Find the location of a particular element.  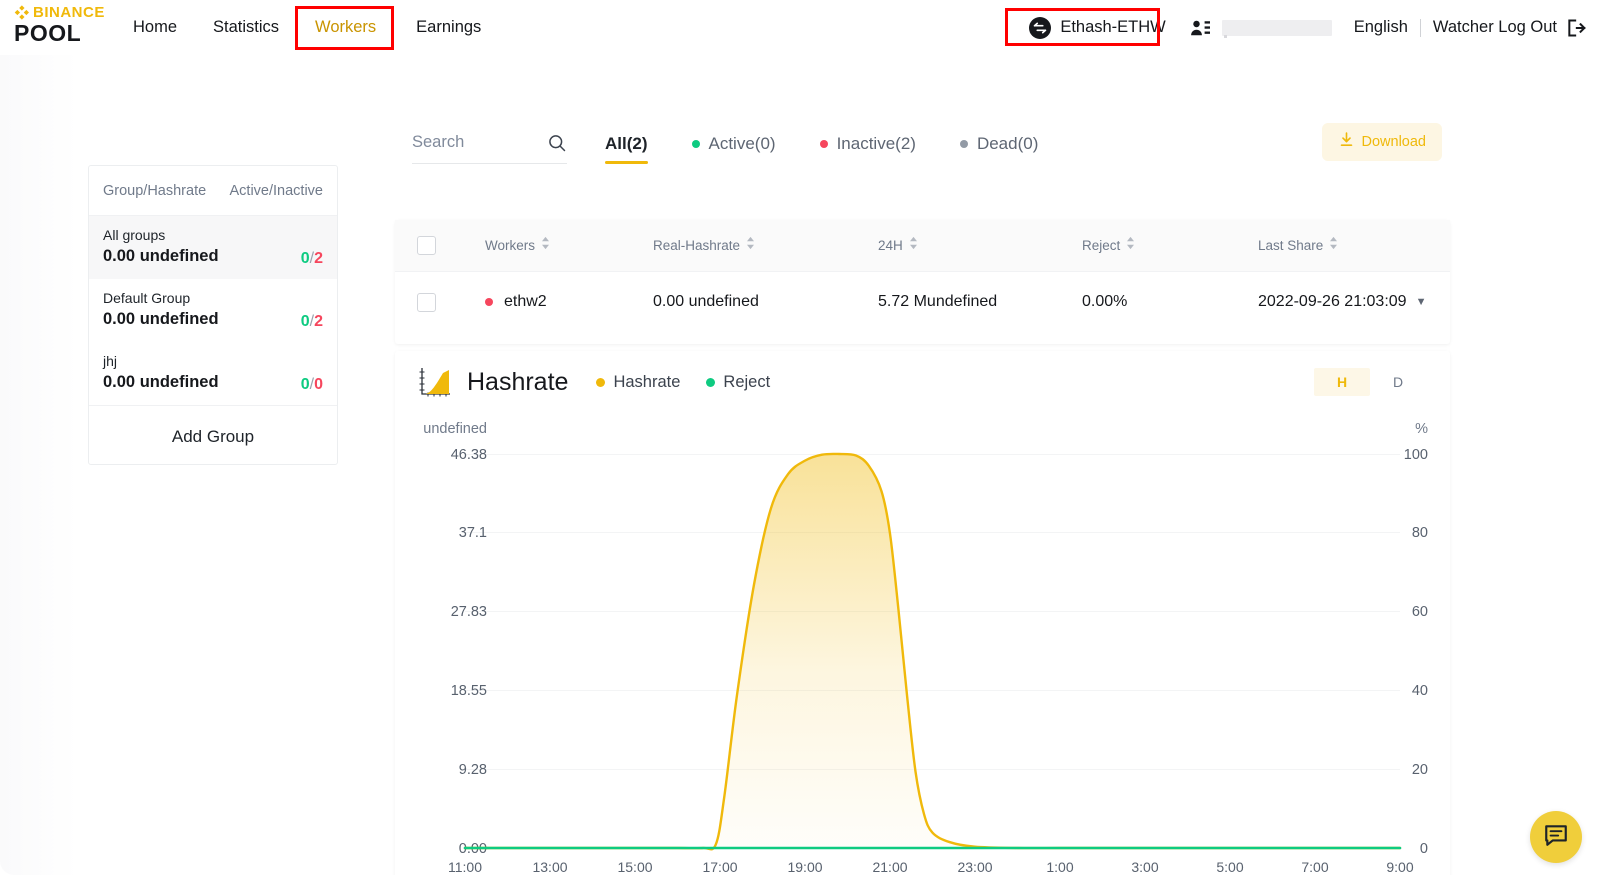

group-row-jhj: jhj 0.00 undefined 0/0 is located at coordinates (213, 373).